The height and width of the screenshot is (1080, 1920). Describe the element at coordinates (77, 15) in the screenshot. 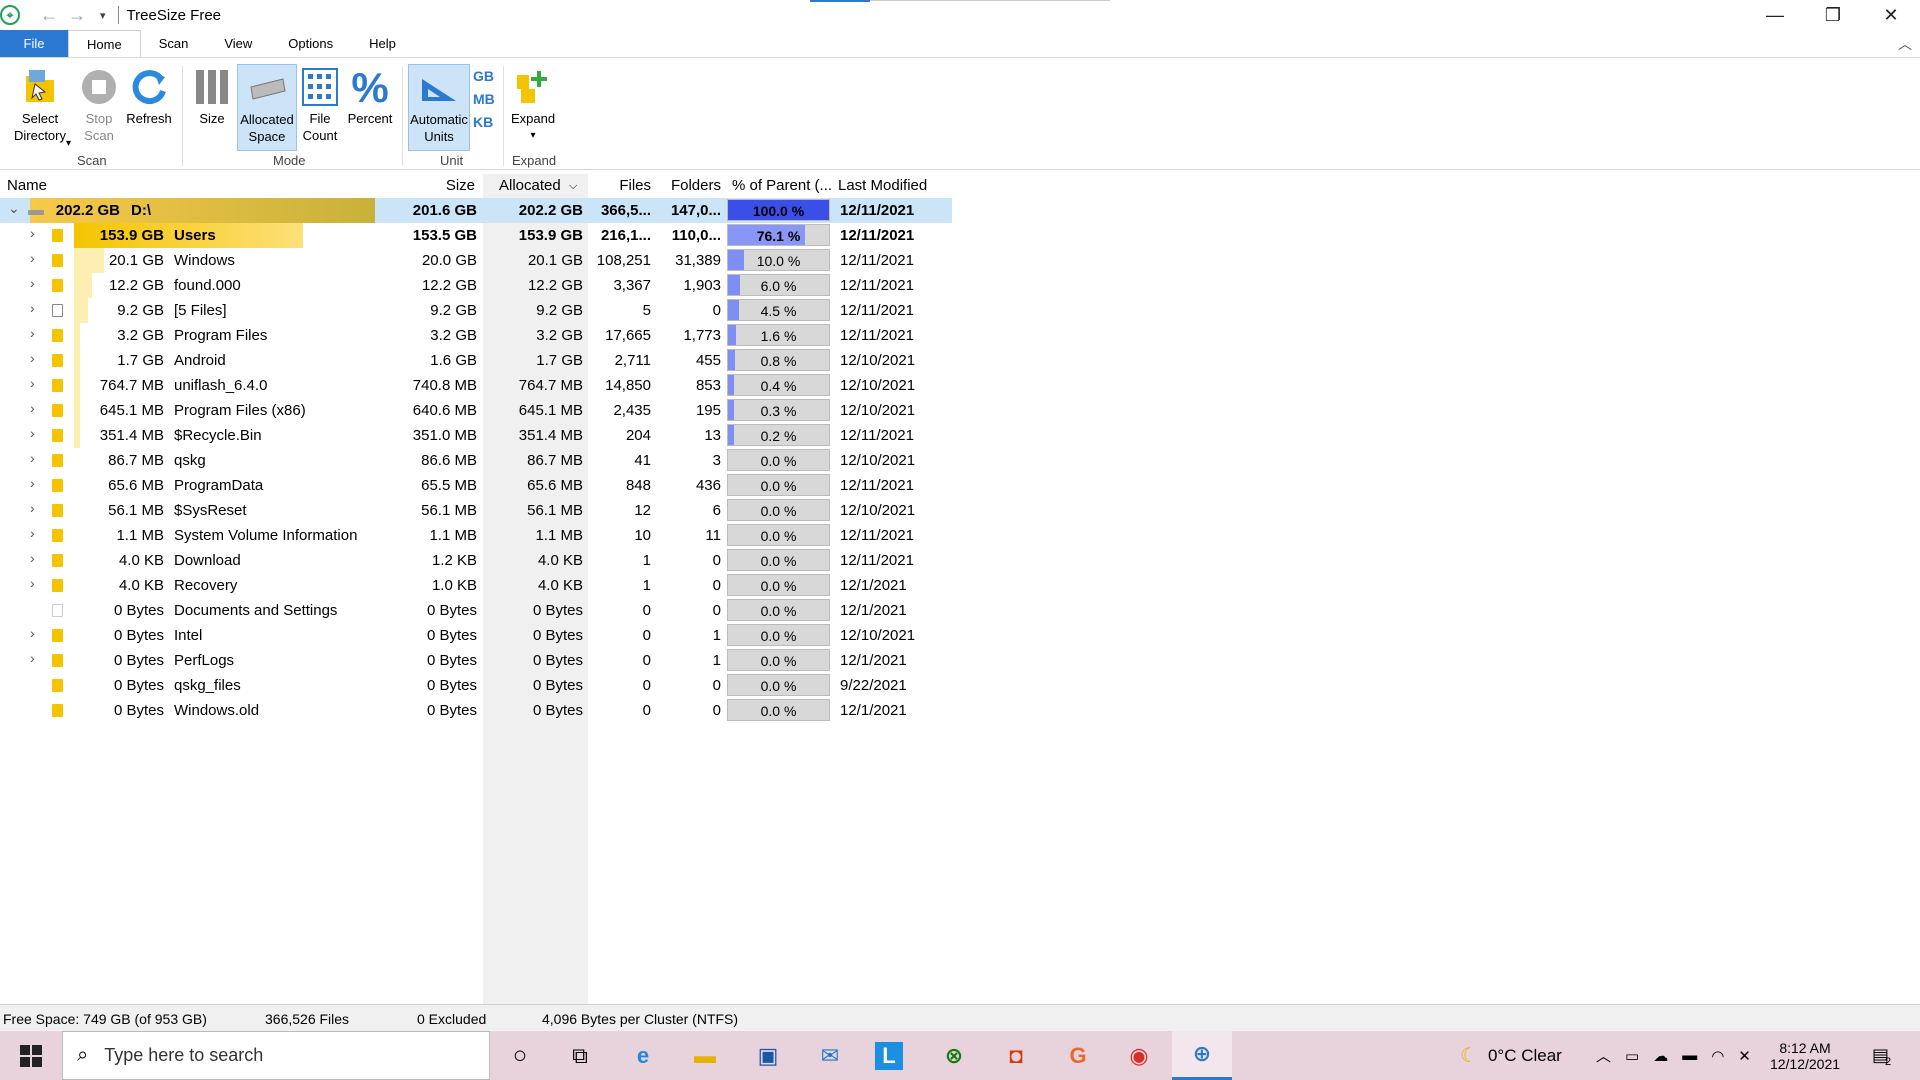

I see `forward-arrow-icon: →` at that location.